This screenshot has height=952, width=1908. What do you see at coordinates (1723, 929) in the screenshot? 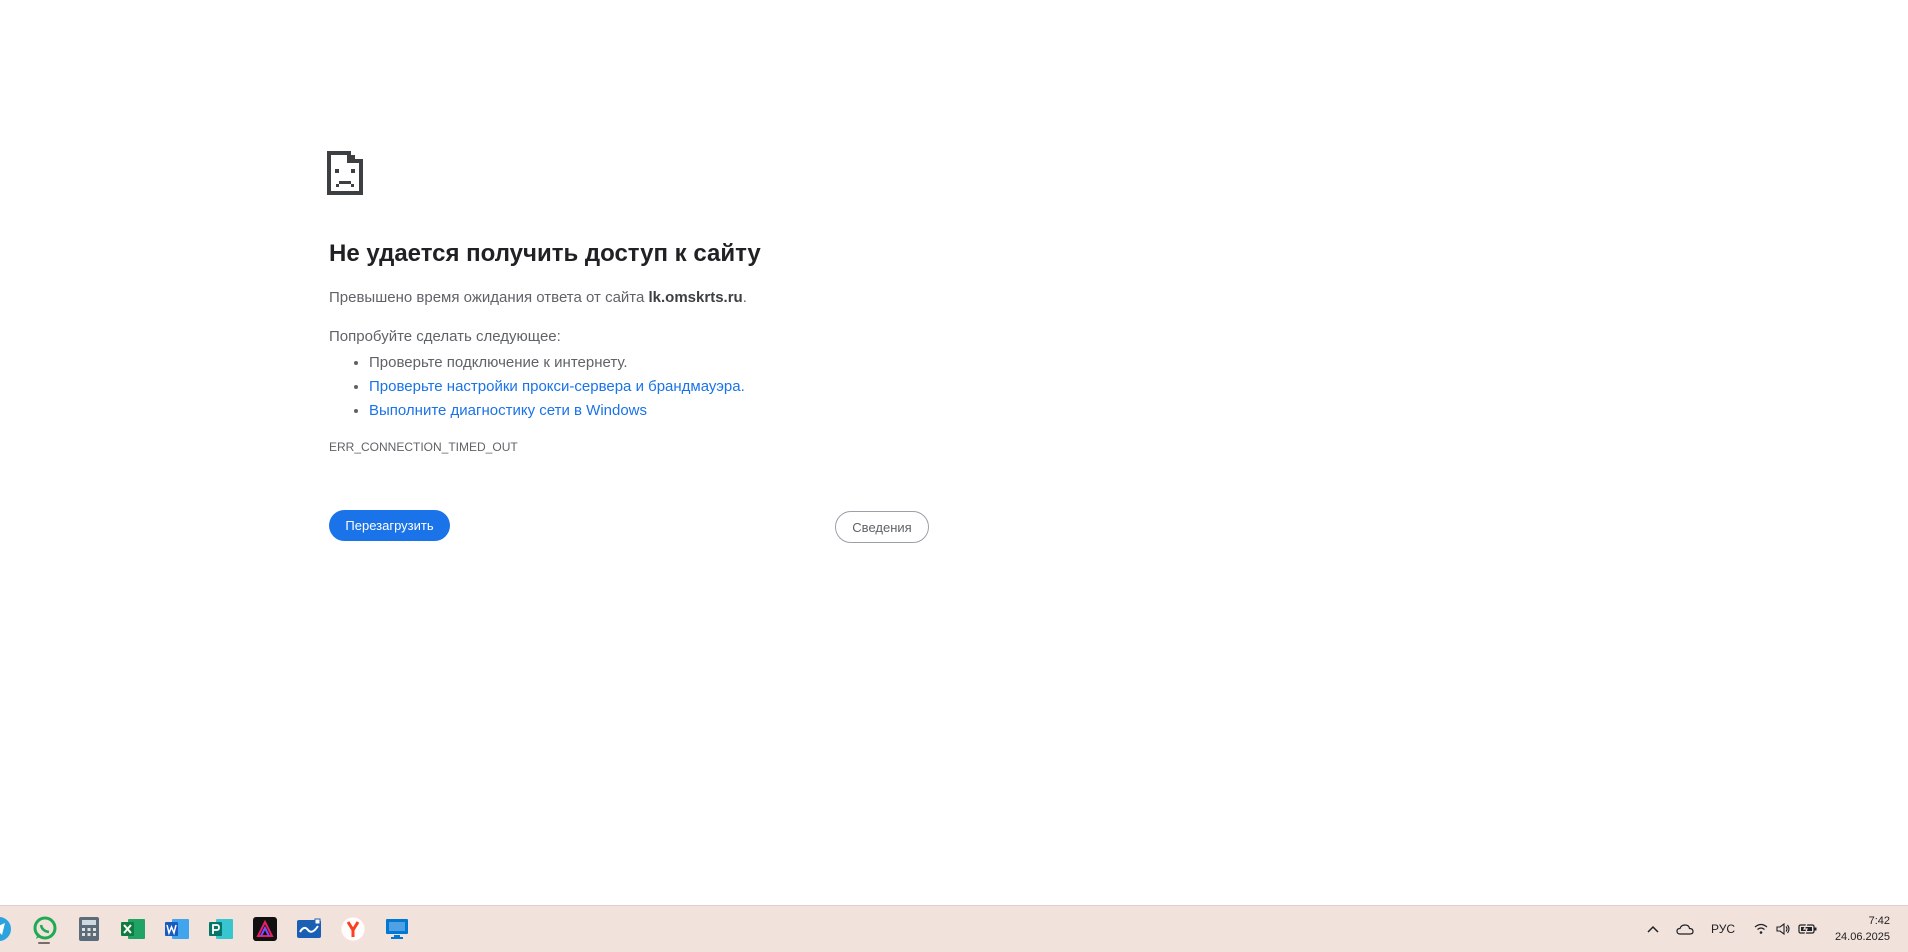
I see `language-indicator: РУС` at bounding box center [1723, 929].